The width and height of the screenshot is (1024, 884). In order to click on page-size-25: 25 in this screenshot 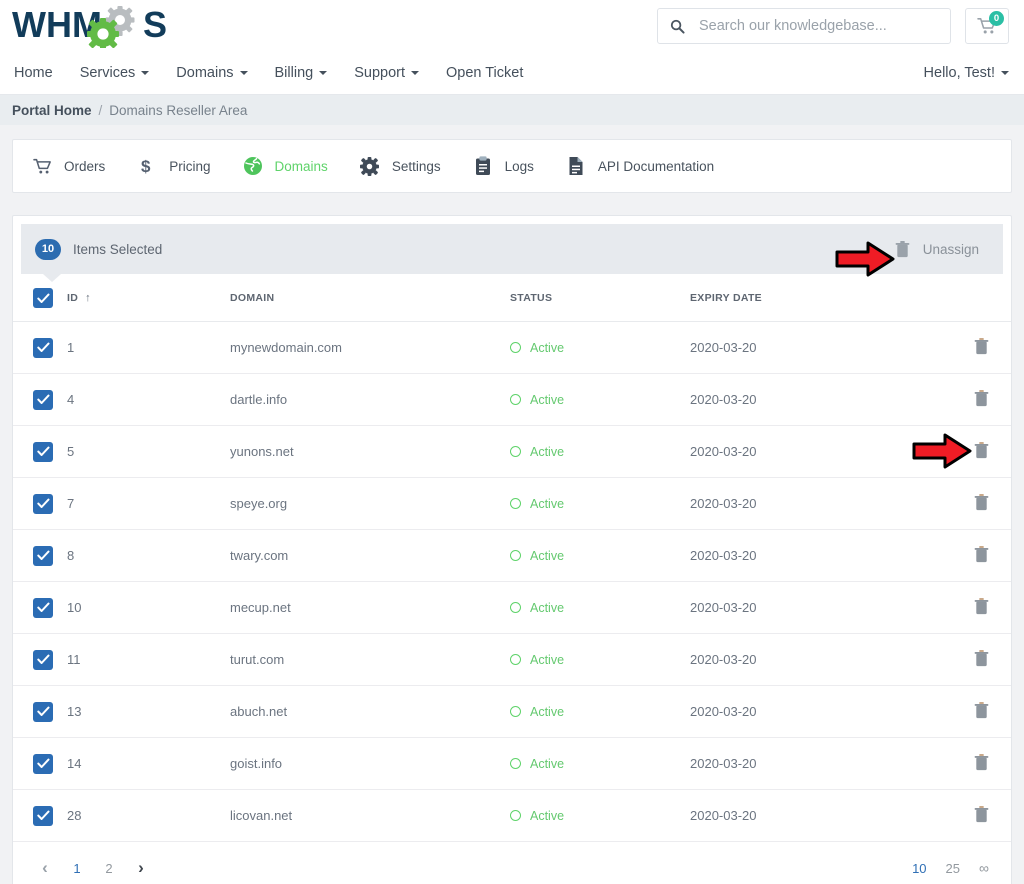, I will do `click(953, 868)`.